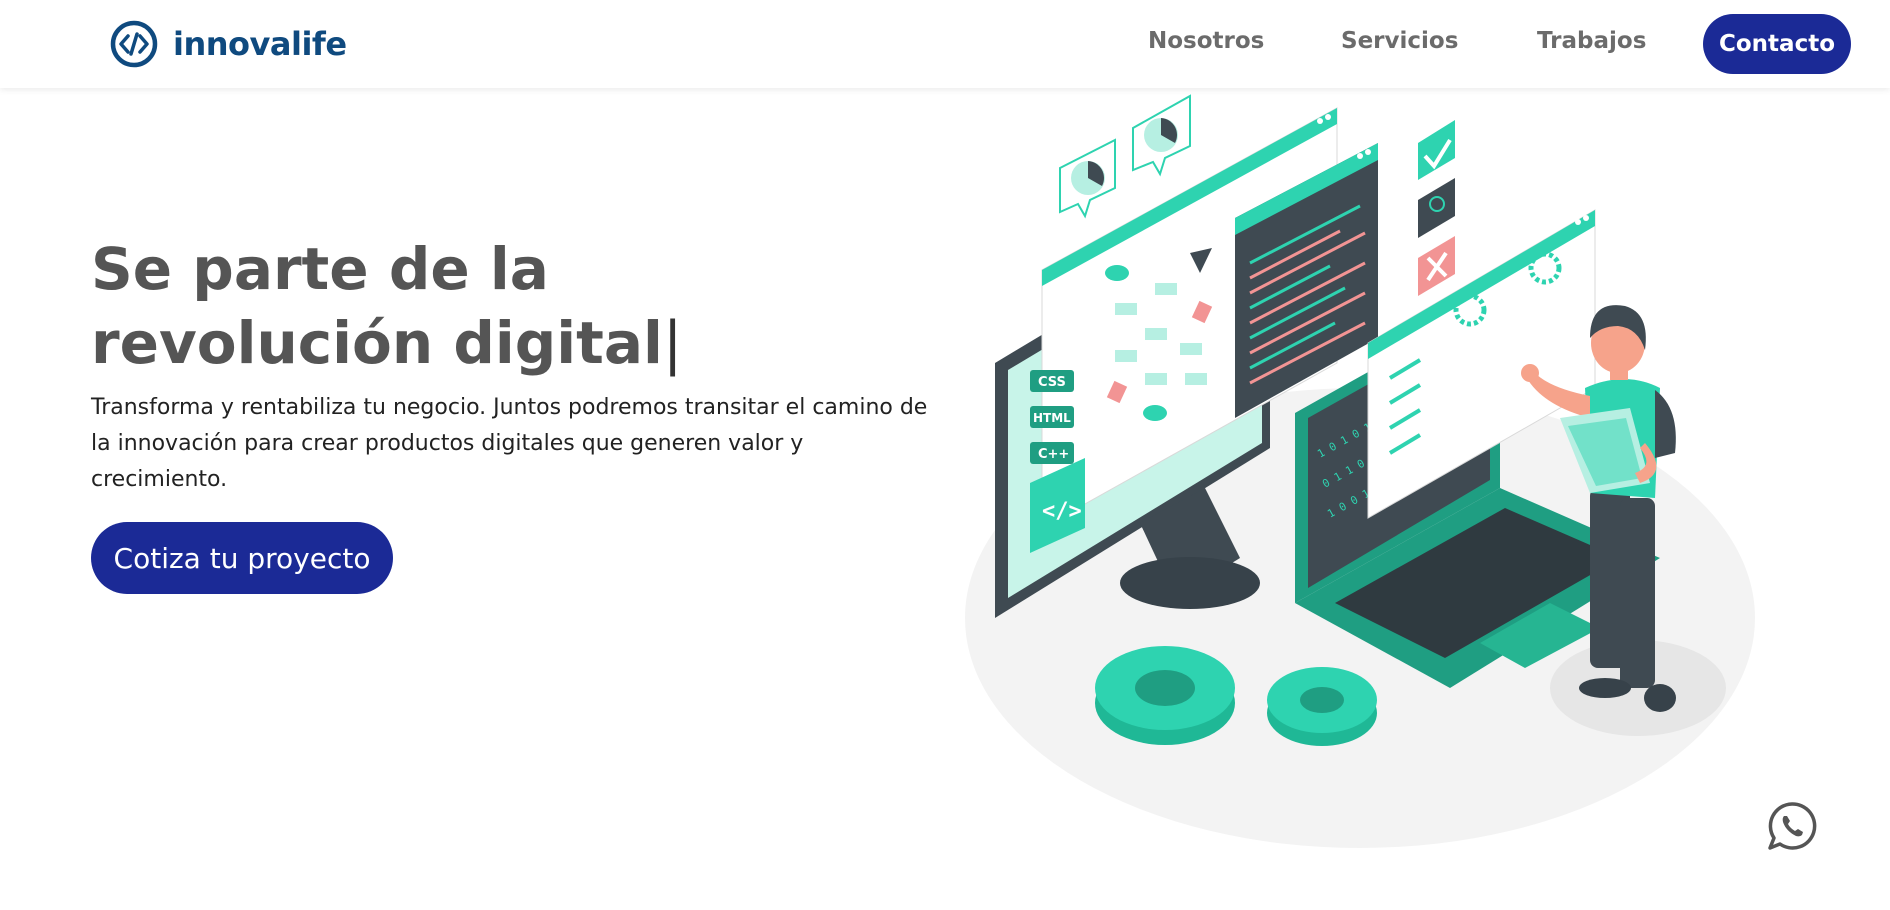 The width and height of the screenshot is (1890, 910). Describe the element at coordinates (471, 306) in the screenshot. I see `hero-title: Se parte de la revolución digital|` at that location.